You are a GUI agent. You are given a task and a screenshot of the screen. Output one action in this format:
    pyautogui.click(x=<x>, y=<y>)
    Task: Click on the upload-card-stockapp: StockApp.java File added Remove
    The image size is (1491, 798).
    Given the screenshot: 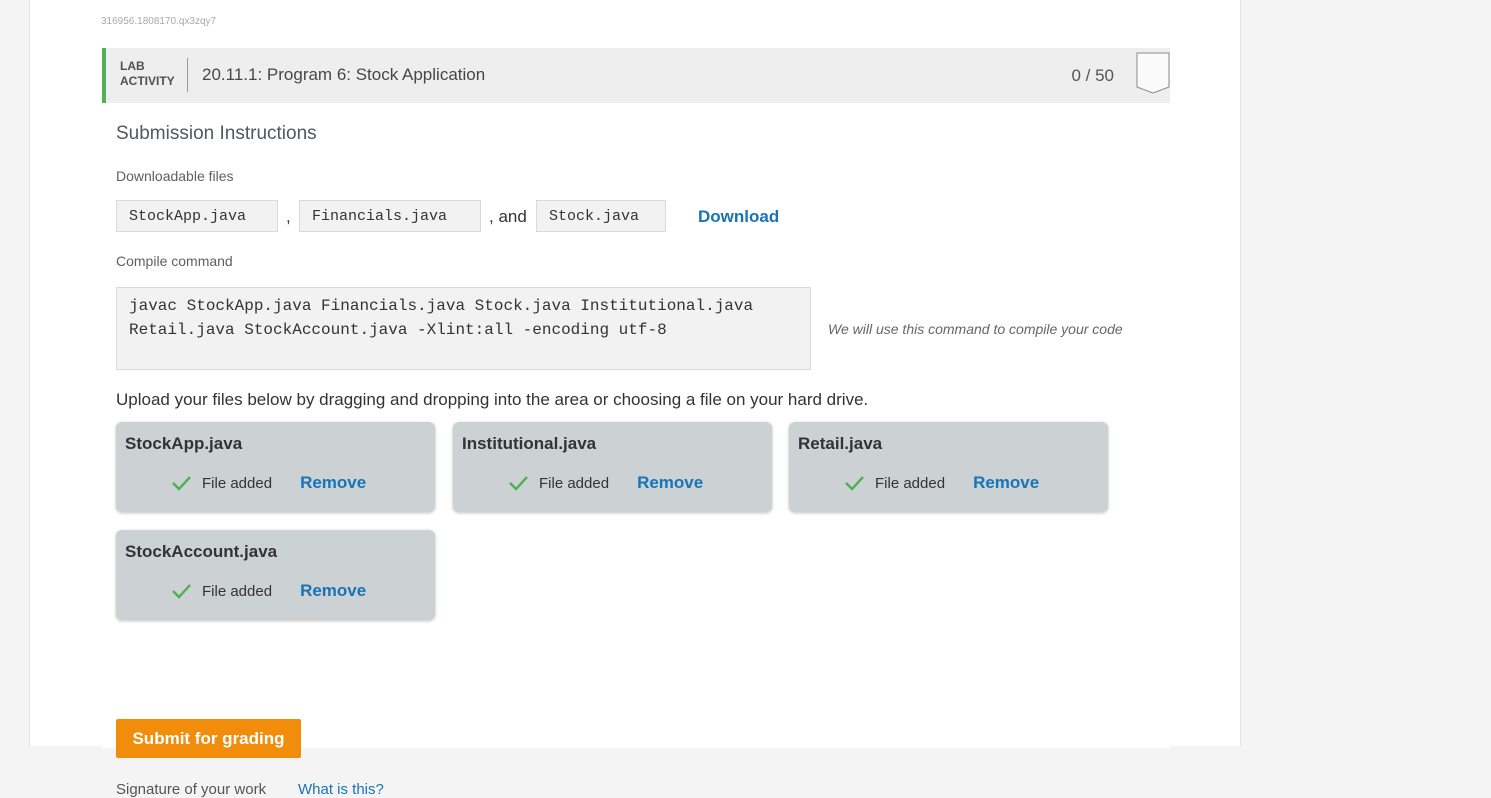 What is the action you would take?
    pyautogui.click(x=275, y=467)
    